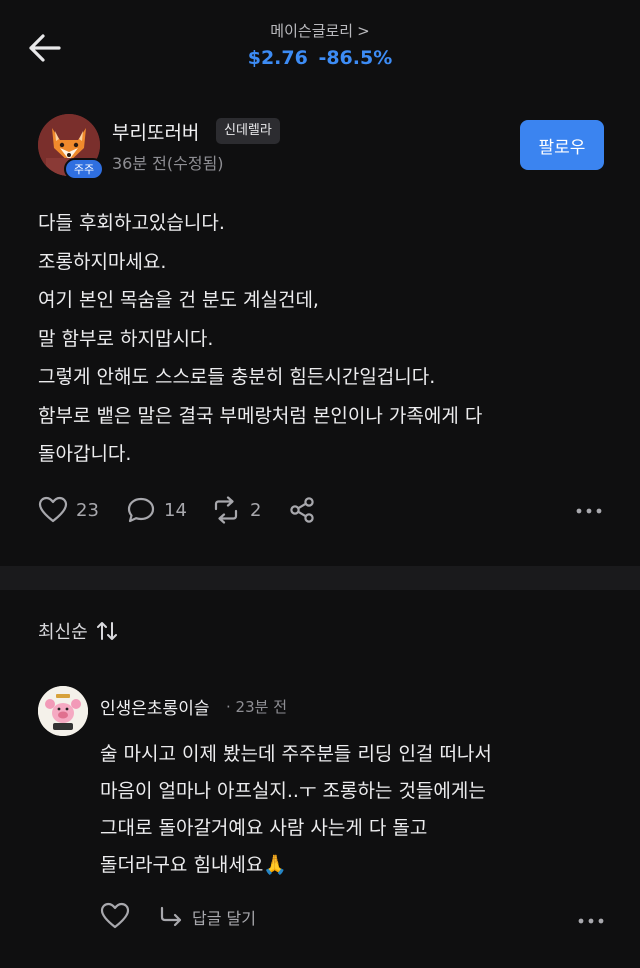 This screenshot has width=640, height=968. What do you see at coordinates (355, 917) in the screenshot?
I see `comment-actions: 답글 달기` at bounding box center [355, 917].